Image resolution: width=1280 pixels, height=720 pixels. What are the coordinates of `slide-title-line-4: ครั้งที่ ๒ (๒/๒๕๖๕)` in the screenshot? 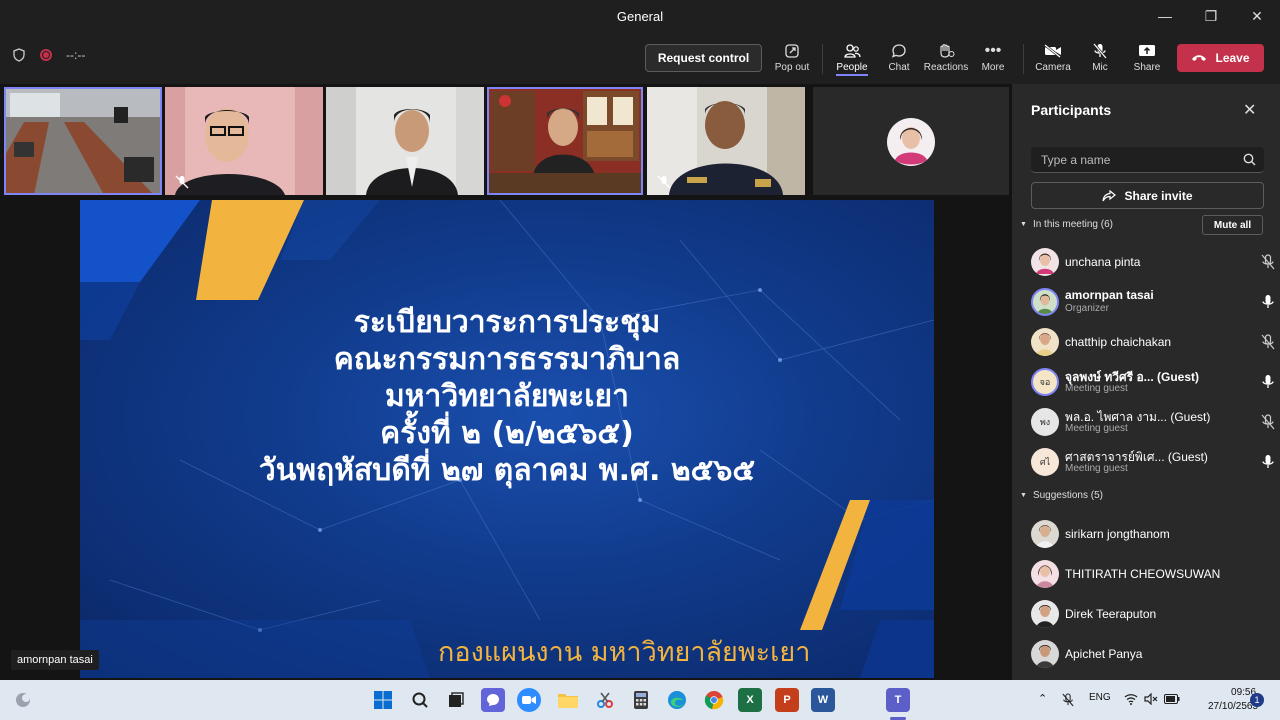 It's located at (507, 433).